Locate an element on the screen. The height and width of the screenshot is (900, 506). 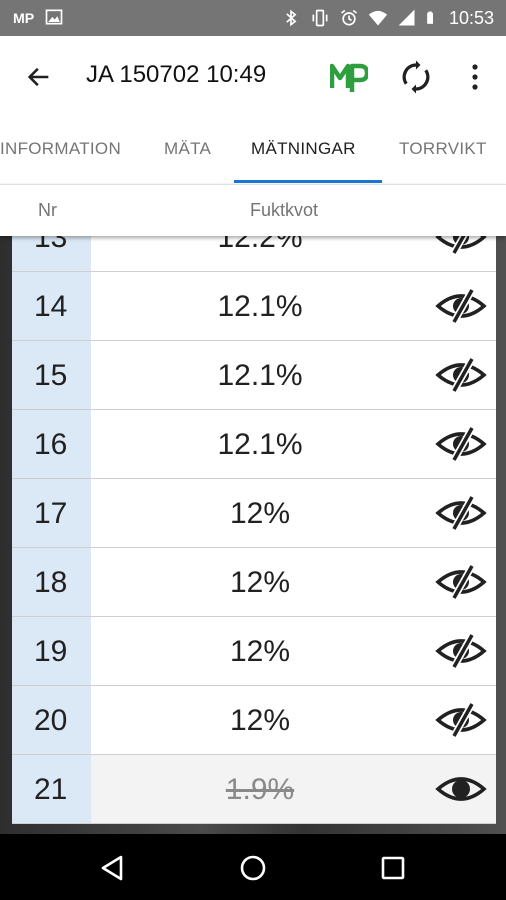
moisture-value: 1.9% is located at coordinates (260, 789).